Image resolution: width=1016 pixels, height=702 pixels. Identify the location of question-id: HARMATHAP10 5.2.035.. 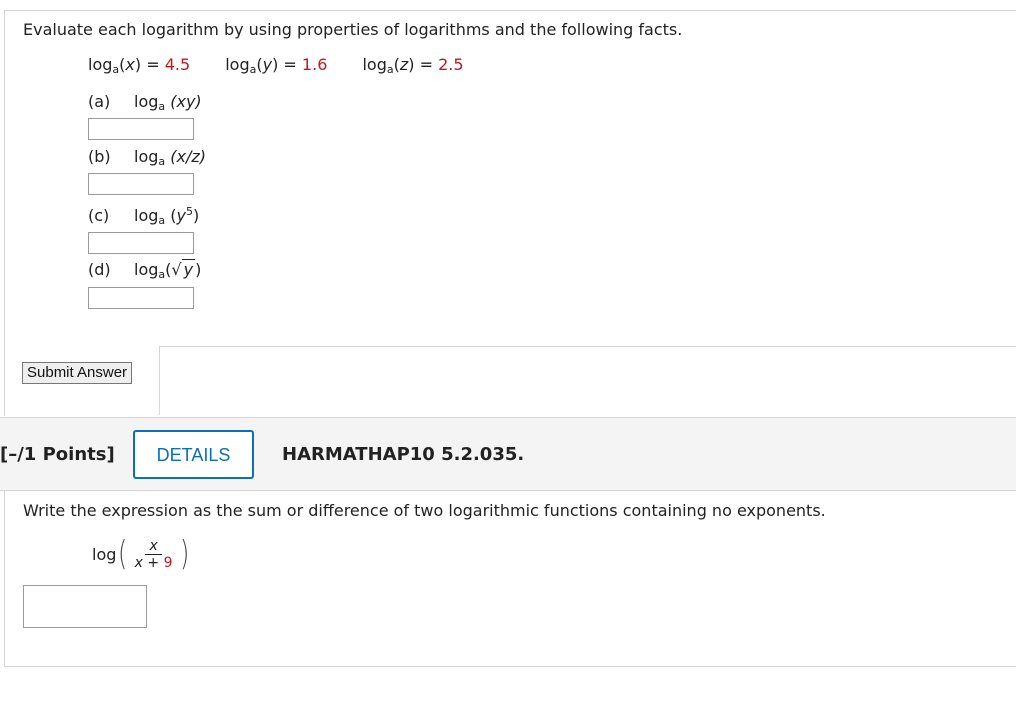
(403, 454).